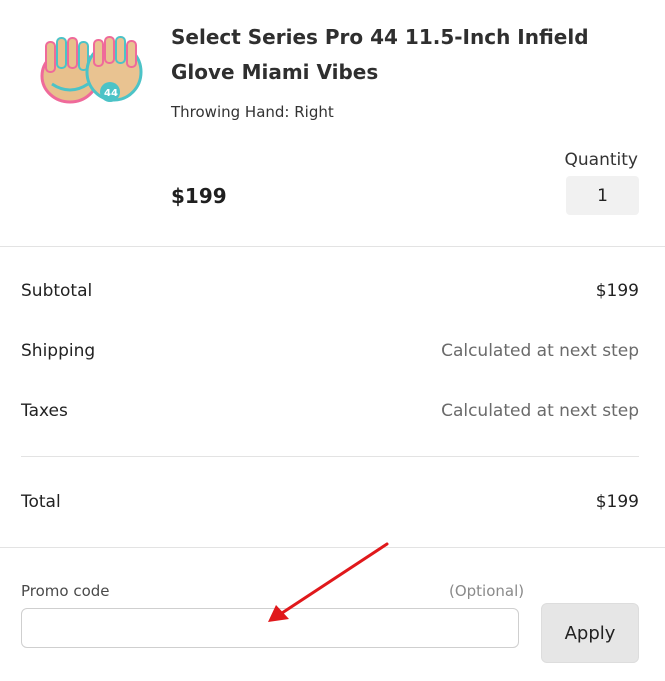 The width and height of the screenshot is (665, 681). I want to click on apply-button: Apply, so click(590, 633).